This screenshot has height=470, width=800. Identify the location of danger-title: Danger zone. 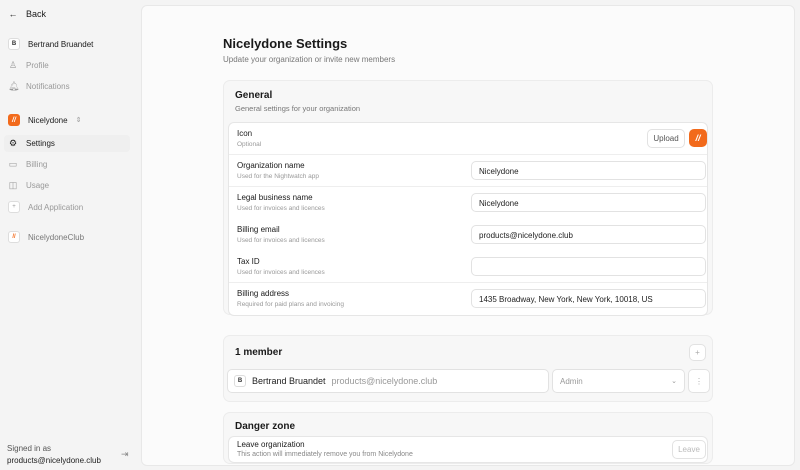
(265, 426).